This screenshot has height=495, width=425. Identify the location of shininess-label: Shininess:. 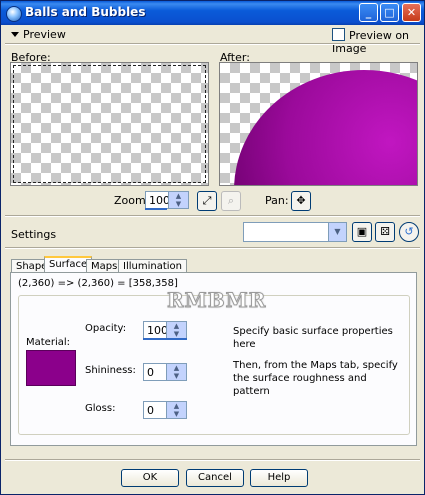
(110, 370).